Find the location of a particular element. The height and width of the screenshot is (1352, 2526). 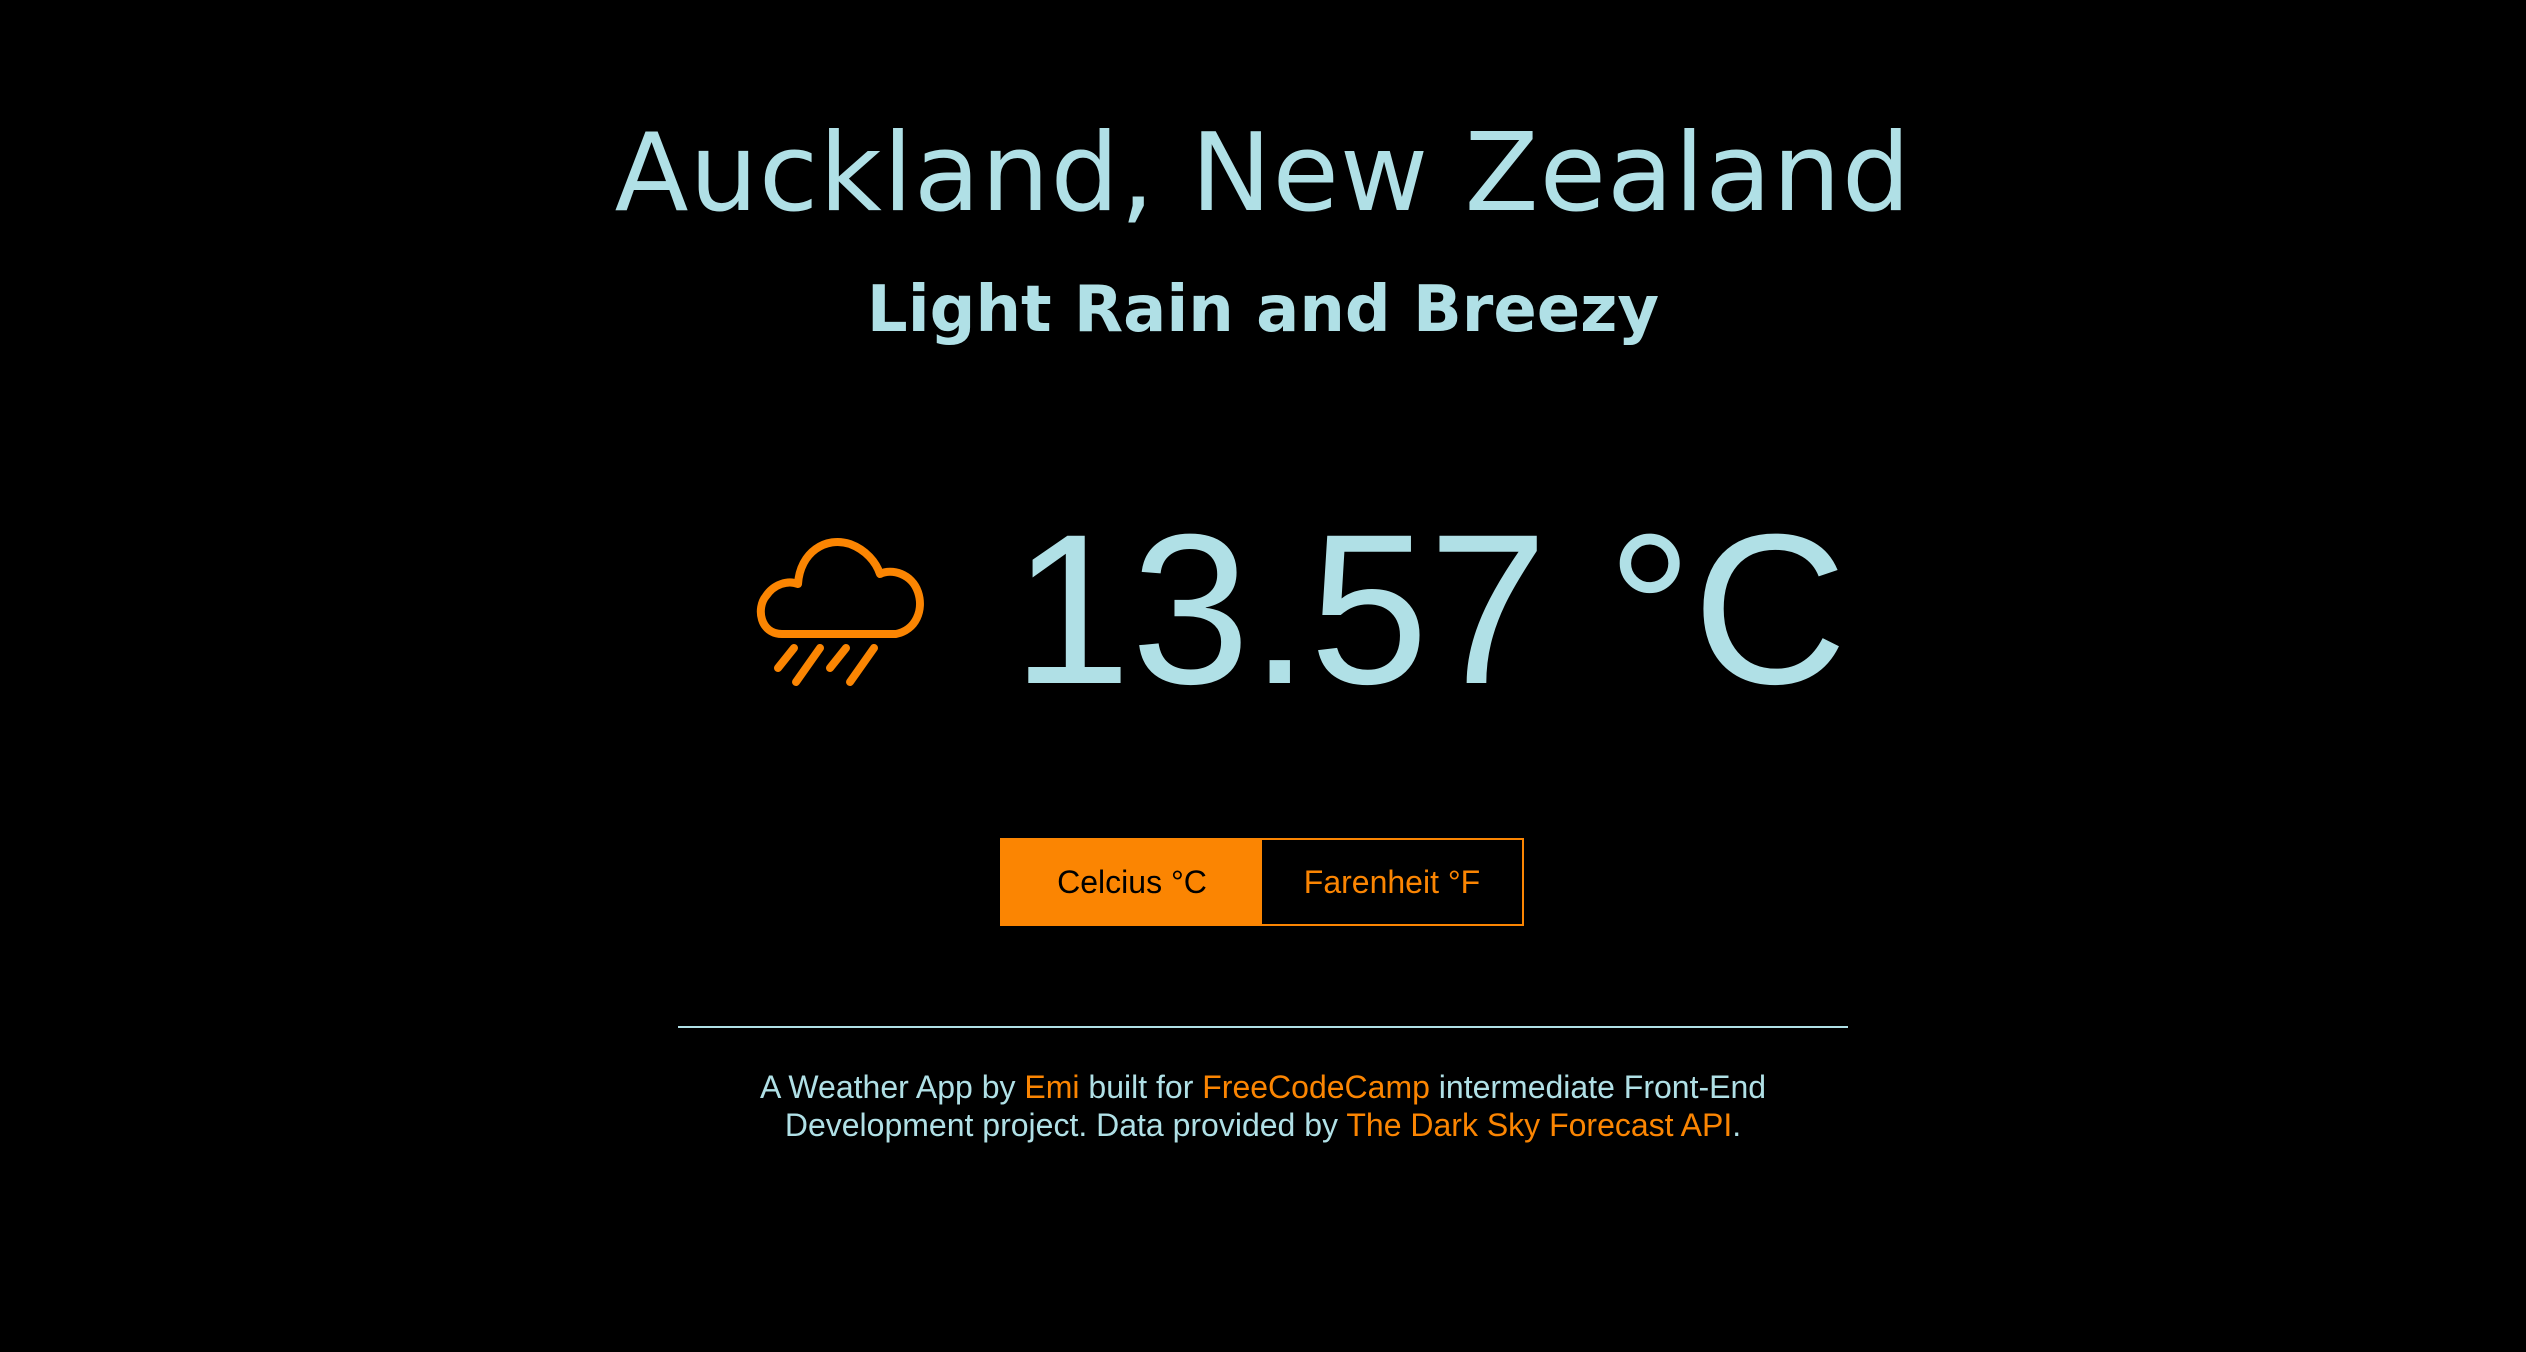

footer-text: . is located at coordinates (1737, 1125).